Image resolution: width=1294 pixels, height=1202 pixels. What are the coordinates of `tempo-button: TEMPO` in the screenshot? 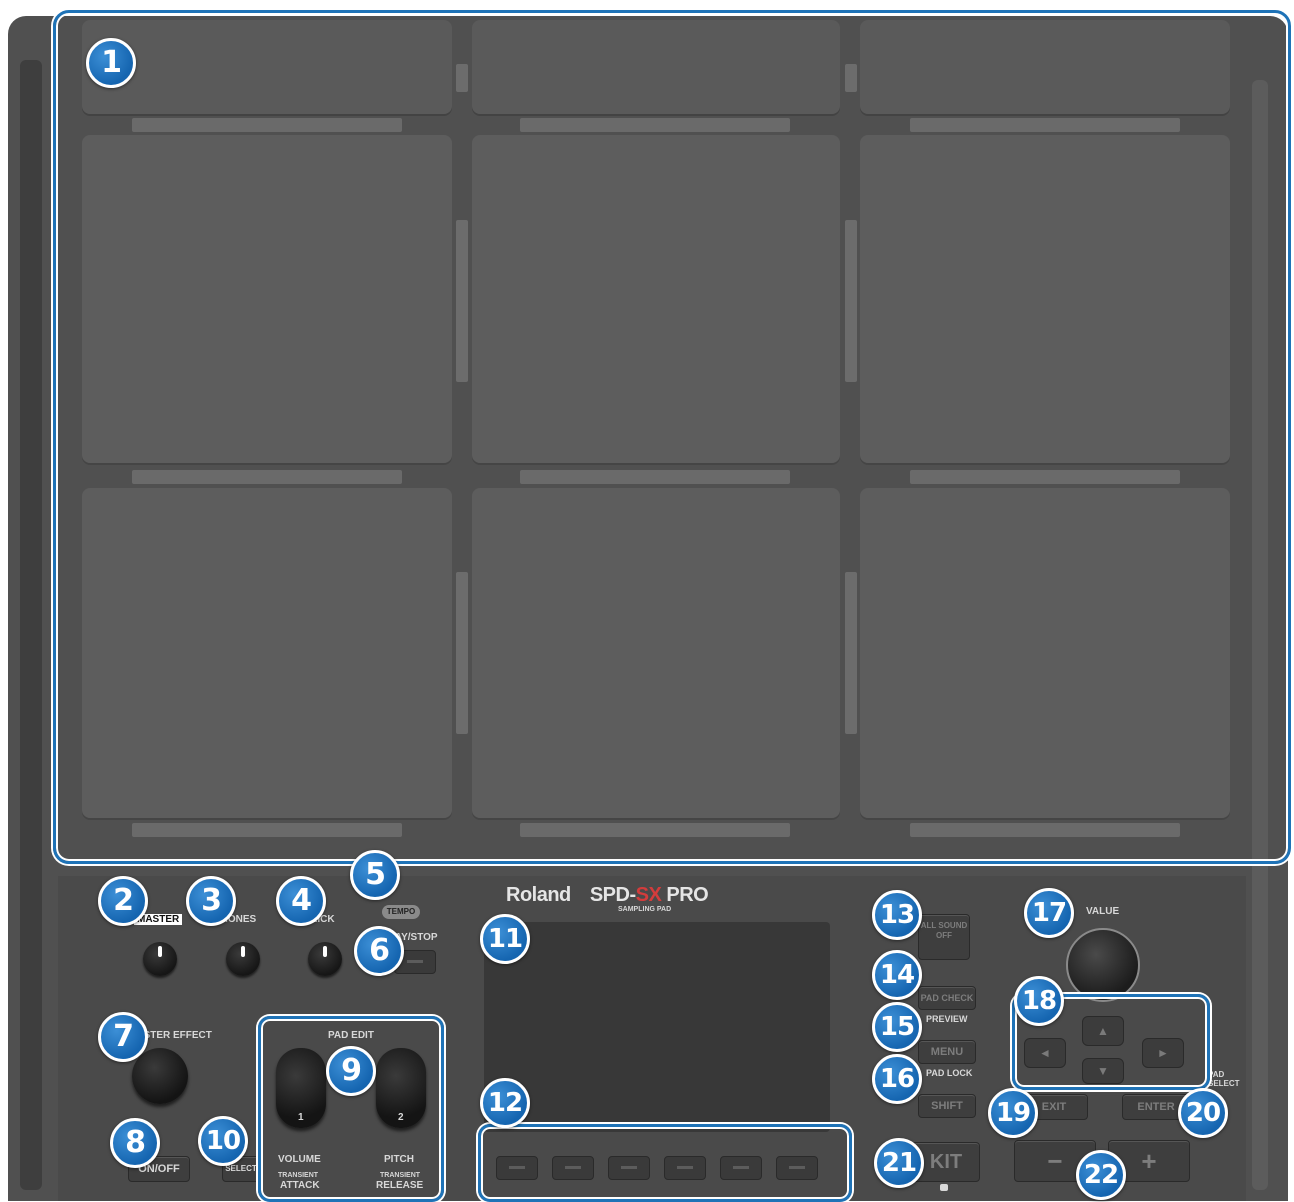 It's located at (401, 912).